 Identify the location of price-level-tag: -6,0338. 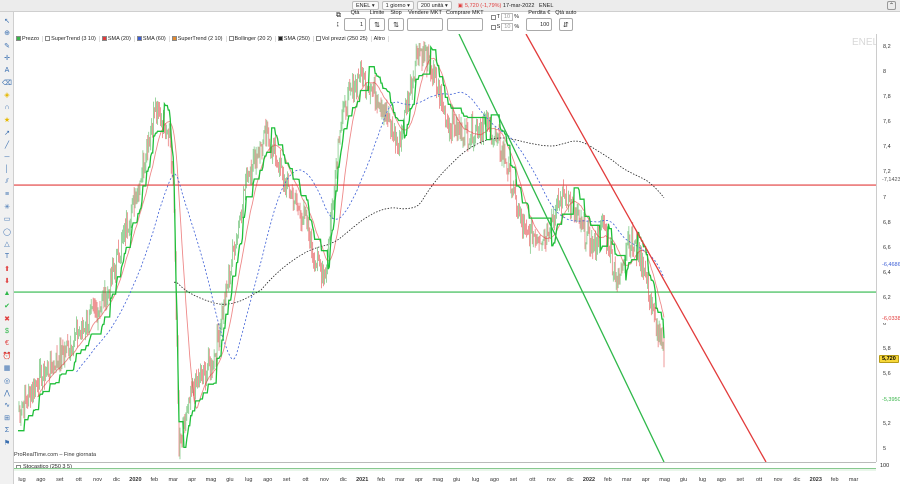
(889, 319).